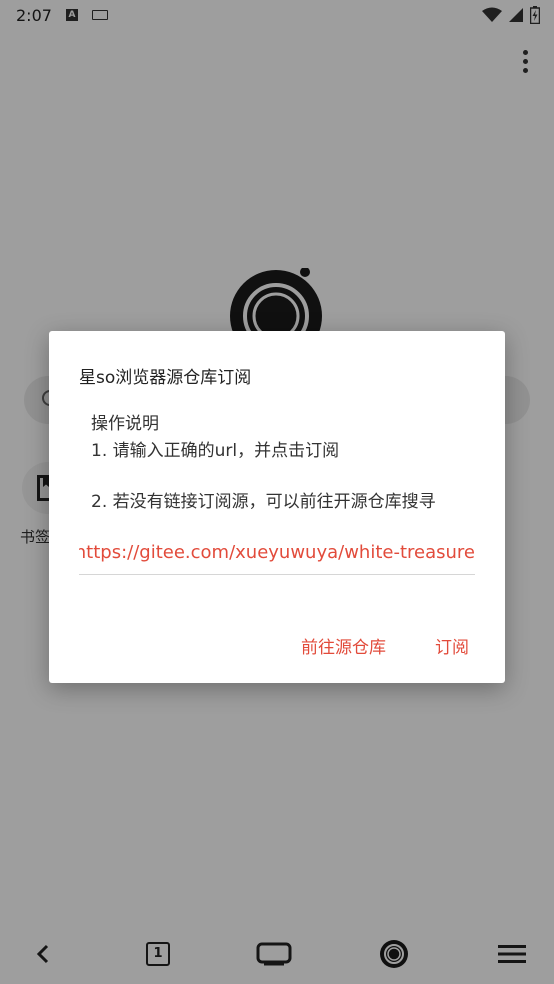  What do you see at coordinates (263, 502) in the screenshot?
I see `message-line2: 2. 若没有链接订阅源，可以前往开源仓库搜寻` at bounding box center [263, 502].